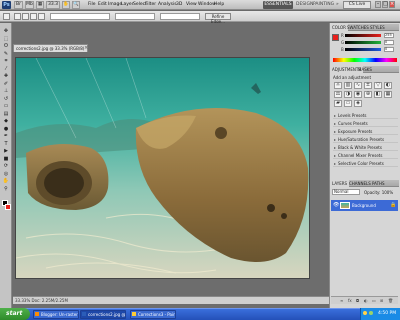  I want to click on workspace-essentials: ESSENTIALS, so click(278, 5).